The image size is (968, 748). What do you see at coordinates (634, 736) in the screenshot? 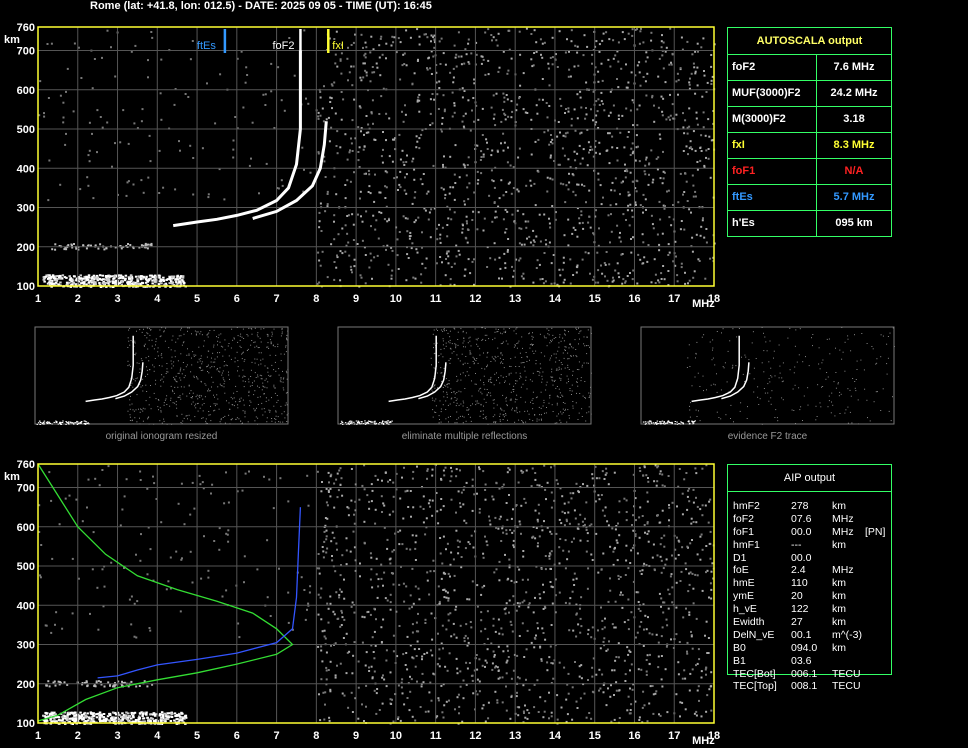
I see `x-tick-label: 16` at bounding box center [634, 736].